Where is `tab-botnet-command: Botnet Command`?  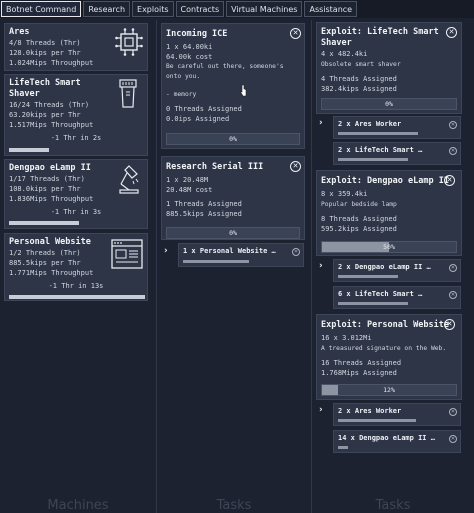
tab-botnet-command: Botnet Command is located at coordinates (41, 9).